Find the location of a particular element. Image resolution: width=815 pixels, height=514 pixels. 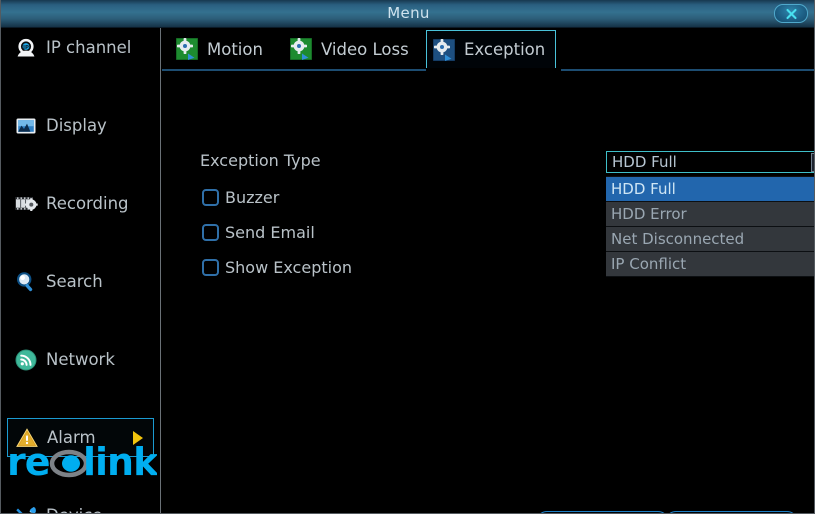

reolink-logo: re link is located at coordinates (82, 463).